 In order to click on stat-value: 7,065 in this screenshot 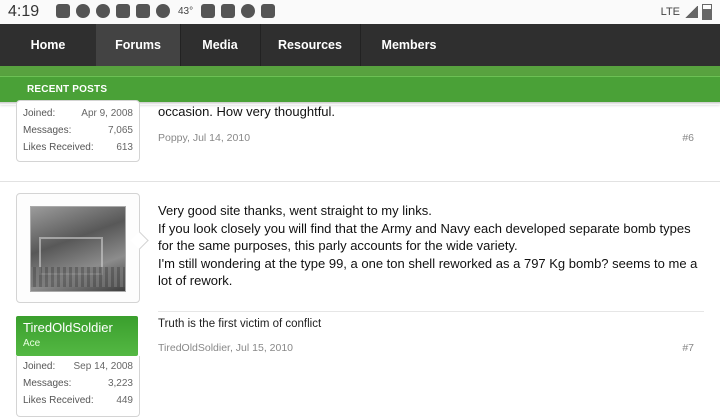, I will do `click(120, 130)`.